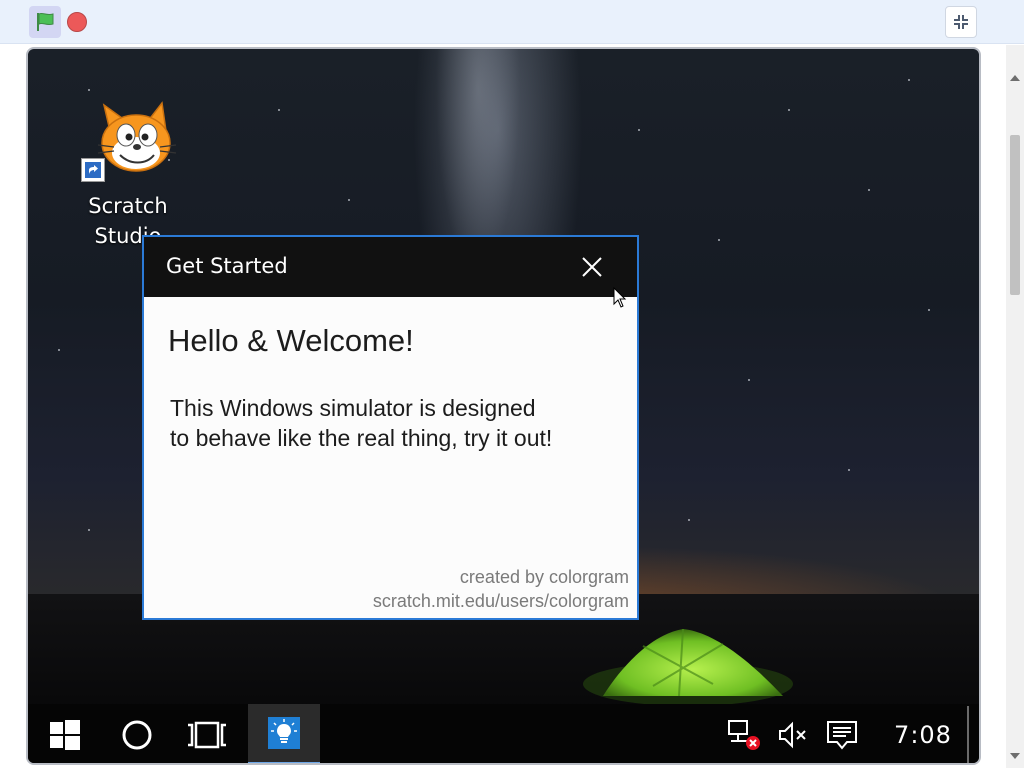  Describe the element at coordinates (501, 601) in the screenshot. I see `credit-link: scratch.mit.edu/users/colorgram` at that location.